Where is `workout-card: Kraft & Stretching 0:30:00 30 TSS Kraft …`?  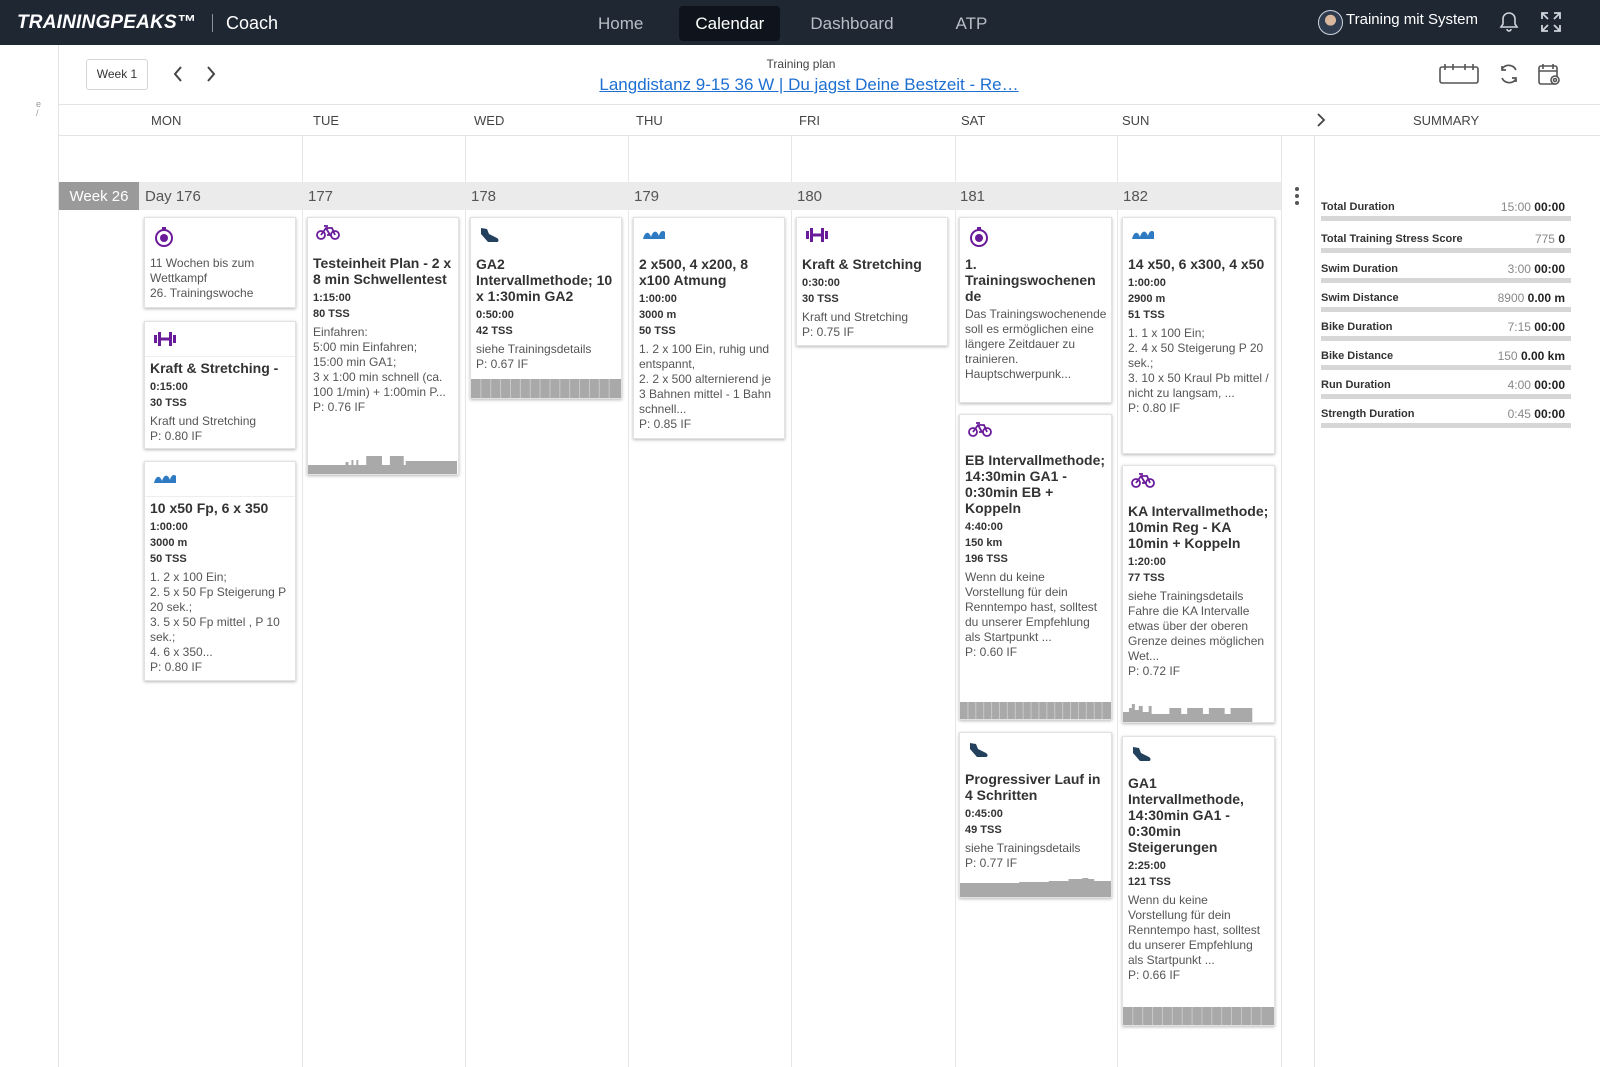 workout-card: Kraft & Stretching 0:30:00 30 TSS Kraft … is located at coordinates (872, 281).